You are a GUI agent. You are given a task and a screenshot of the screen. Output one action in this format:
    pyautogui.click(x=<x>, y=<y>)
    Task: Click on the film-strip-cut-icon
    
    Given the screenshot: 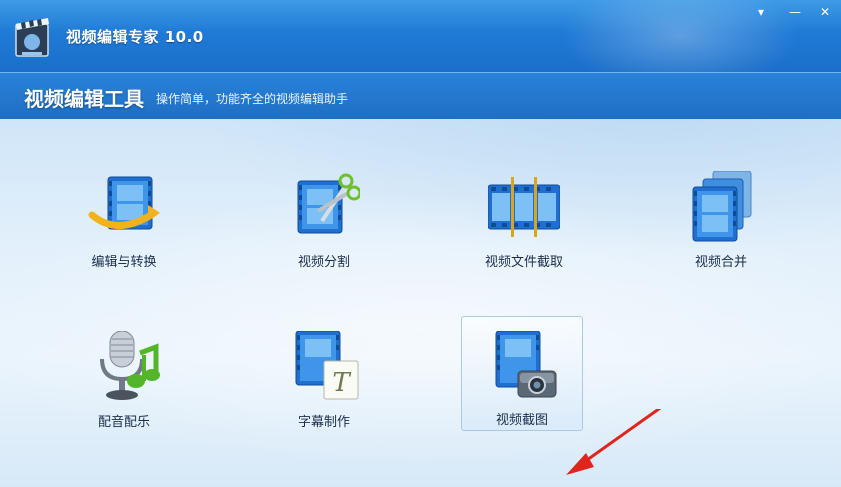 What is the action you would take?
    pyautogui.click(x=524, y=207)
    